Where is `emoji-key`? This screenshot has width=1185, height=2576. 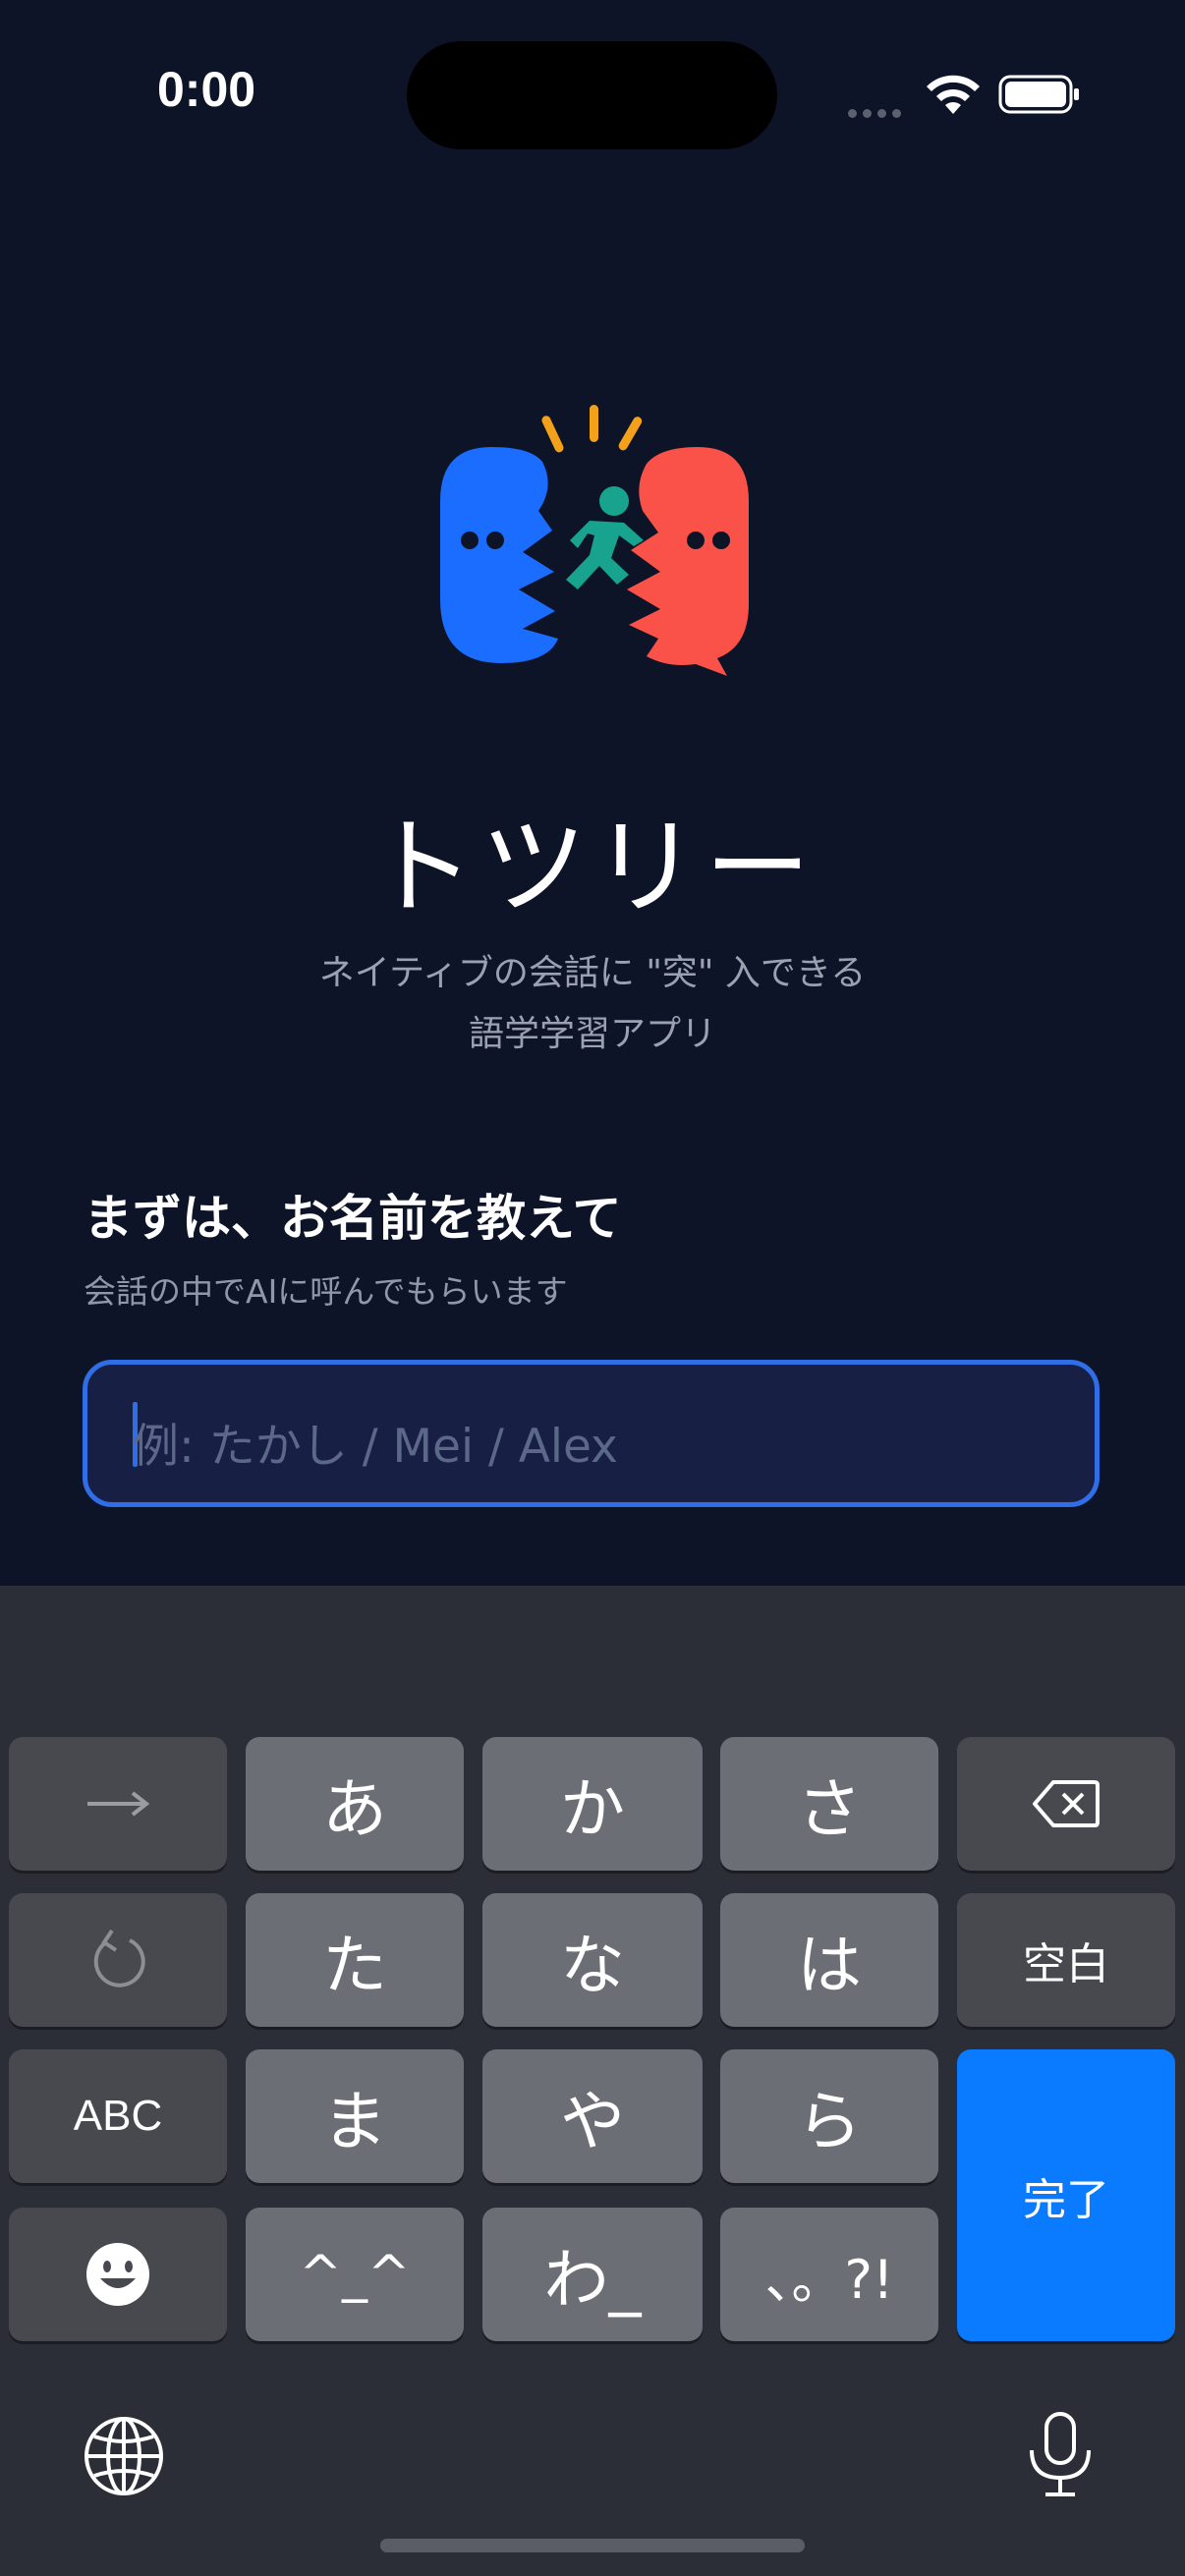
emoji-key is located at coordinates (118, 2274).